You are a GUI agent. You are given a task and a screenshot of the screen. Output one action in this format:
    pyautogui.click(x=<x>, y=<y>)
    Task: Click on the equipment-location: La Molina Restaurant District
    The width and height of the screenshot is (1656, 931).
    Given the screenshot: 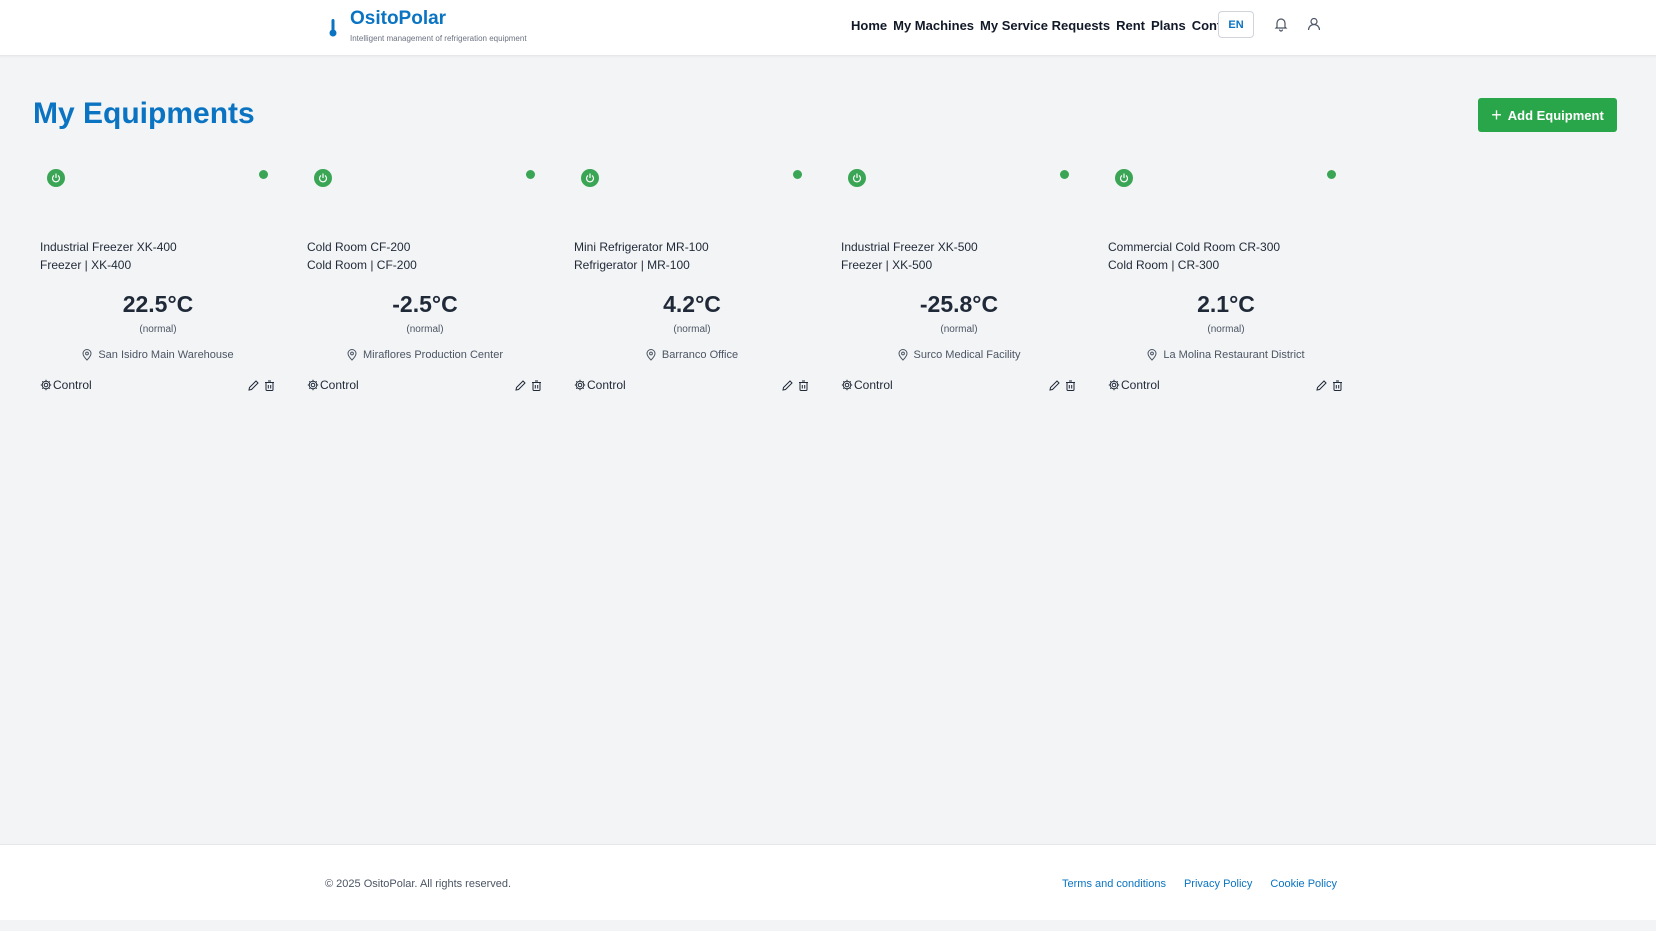 What is the action you would take?
    pyautogui.click(x=1226, y=355)
    